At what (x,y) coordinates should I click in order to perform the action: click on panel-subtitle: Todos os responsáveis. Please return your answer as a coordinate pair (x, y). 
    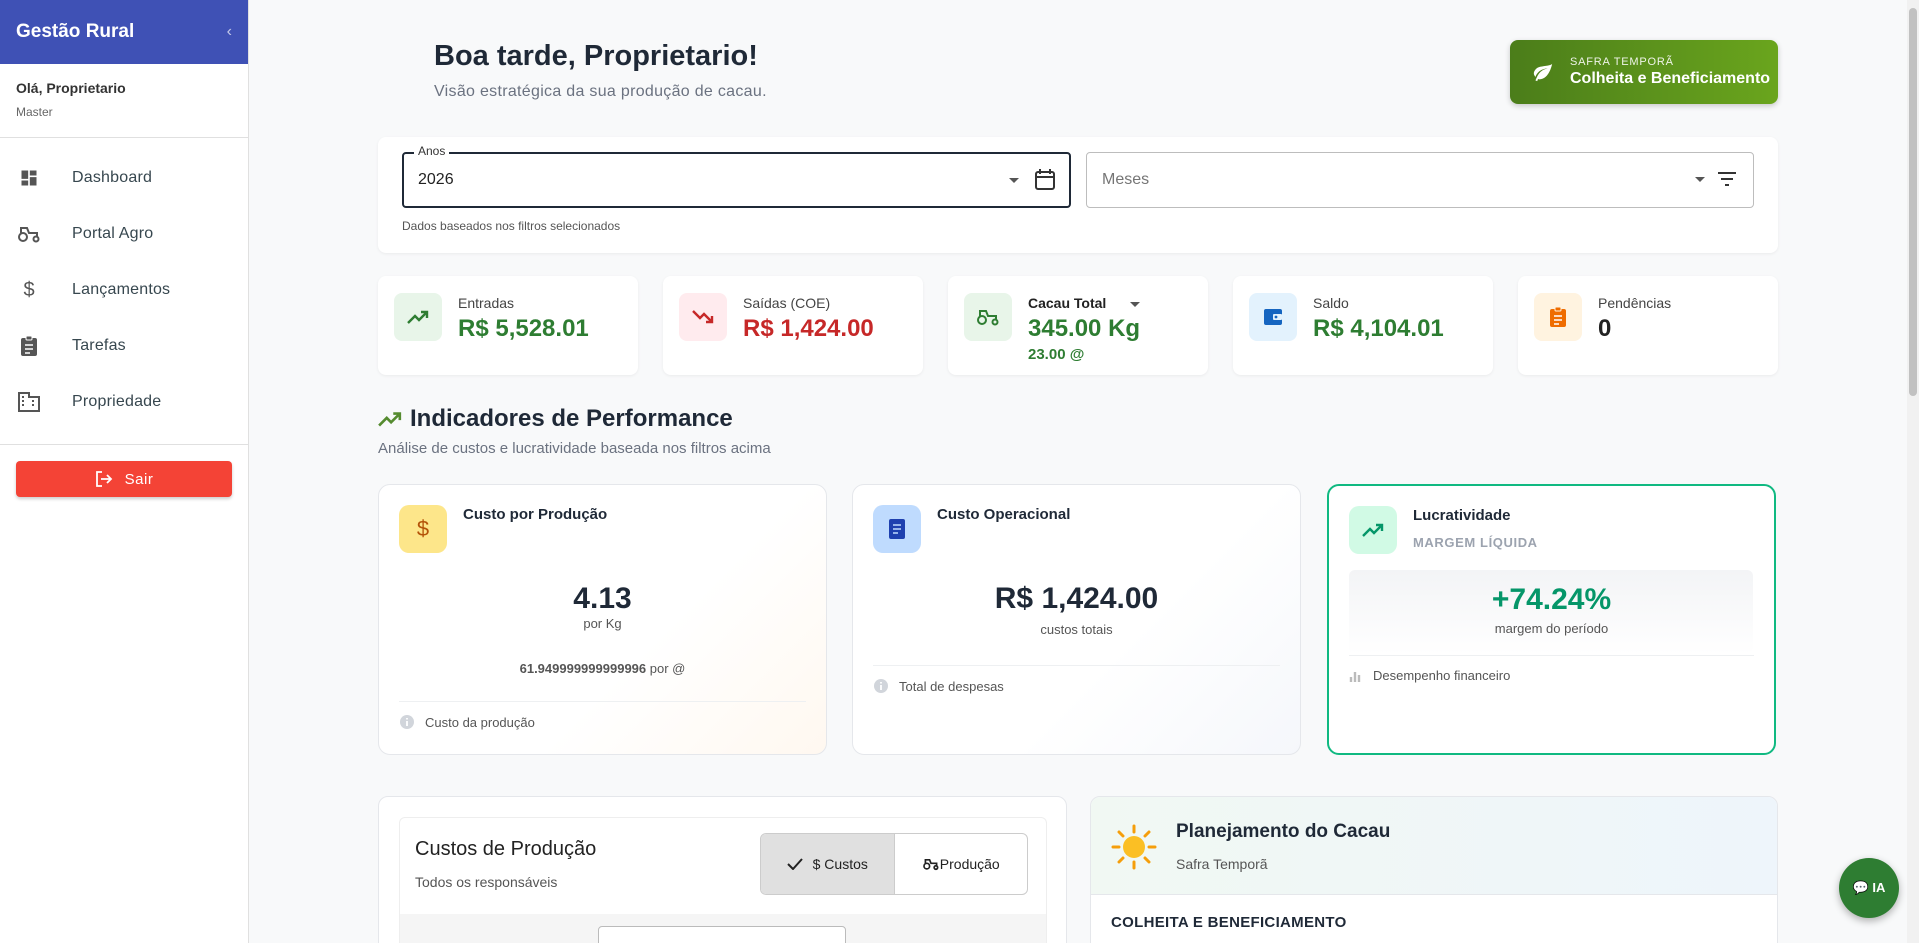
    Looking at the image, I should click on (486, 882).